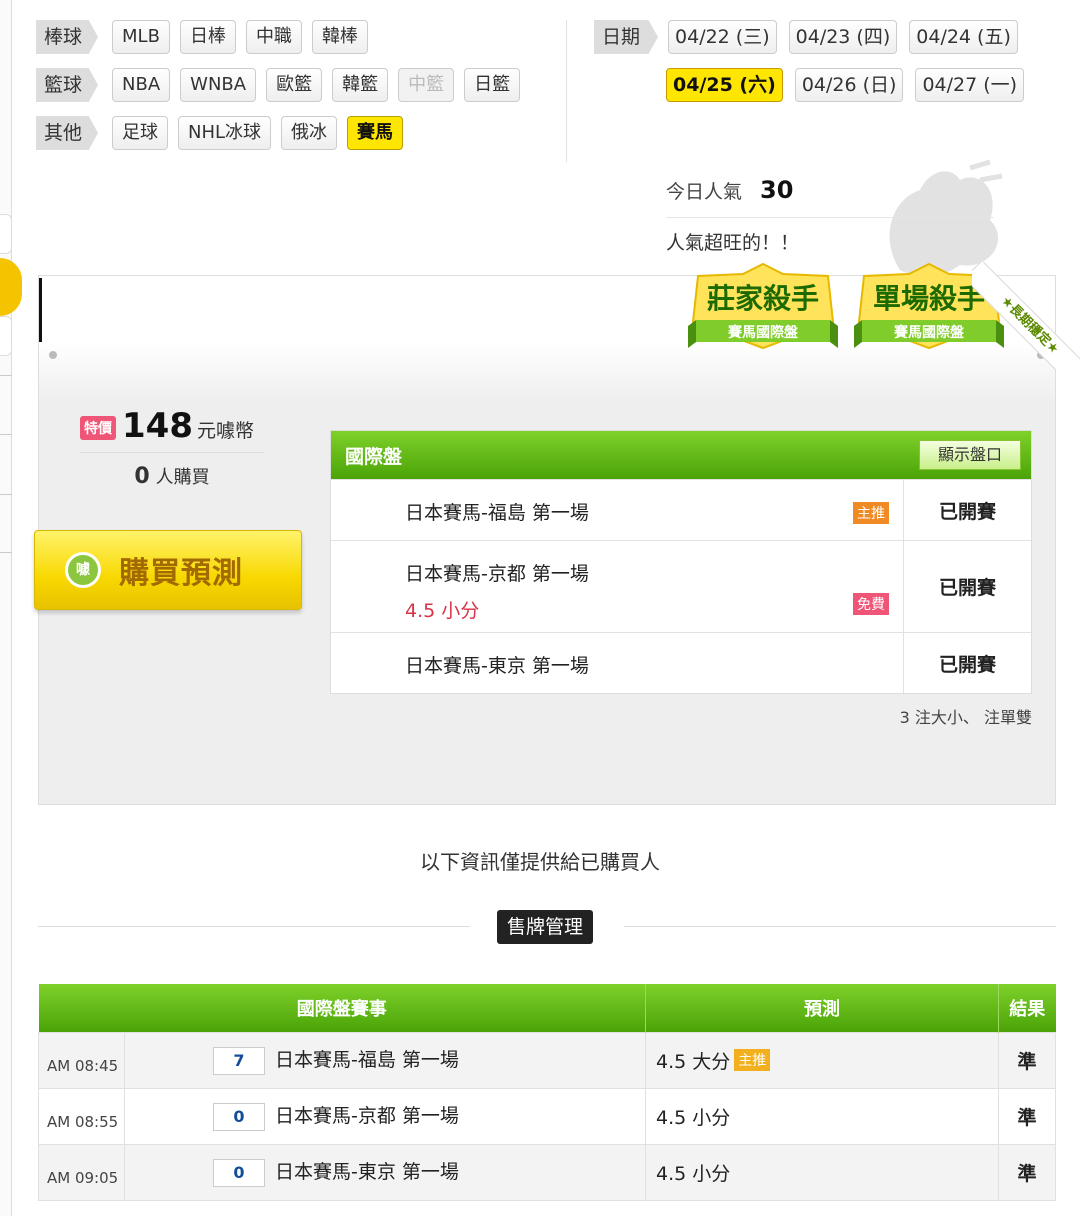 This screenshot has width=1080, height=1216. I want to click on category-chip-active: 賽馬, so click(375, 133).